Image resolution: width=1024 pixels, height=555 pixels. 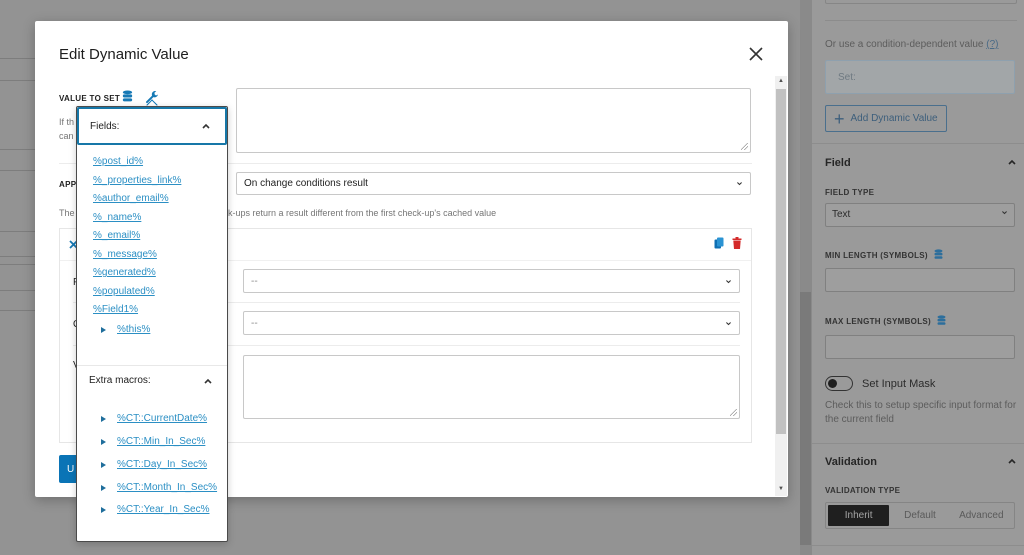 What do you see at coordinates (737, 243) in the screenshot?
I see `trash-icon` at bounding box center [737, 243].